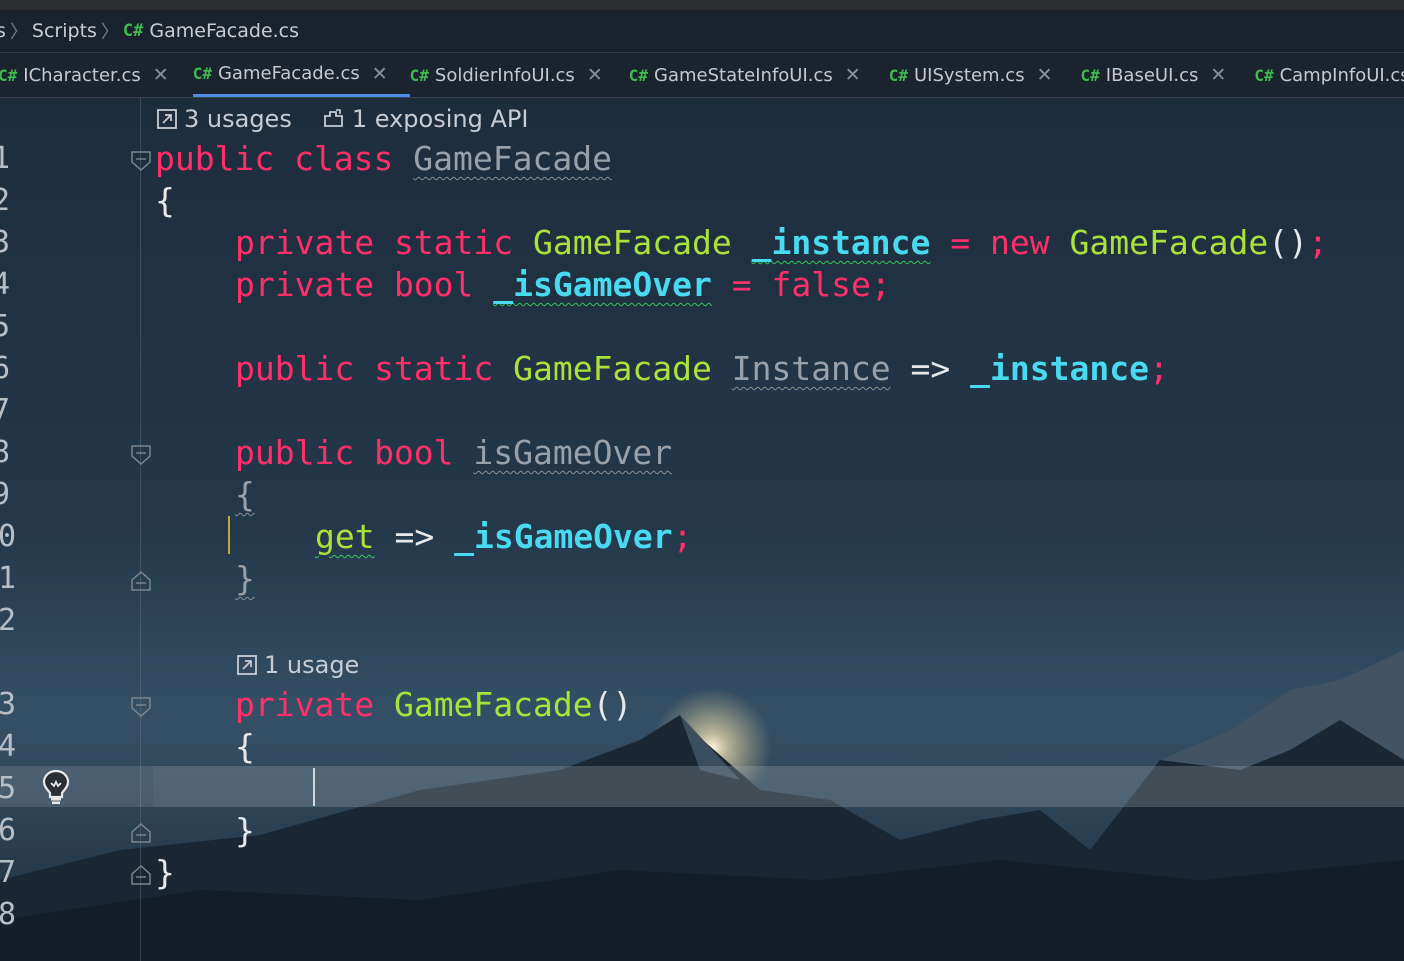 The width and height of the screenshot is (1404, 961). Describe the element at coordinates (16, 495) in the screenshot. I see `line-number: 9` at that location.